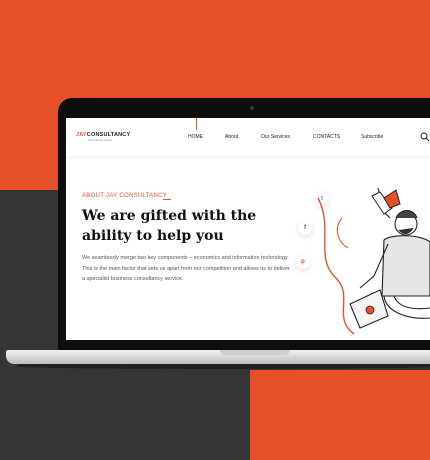  I want to click on logo-tagline: your business partner, so click(100, 140).